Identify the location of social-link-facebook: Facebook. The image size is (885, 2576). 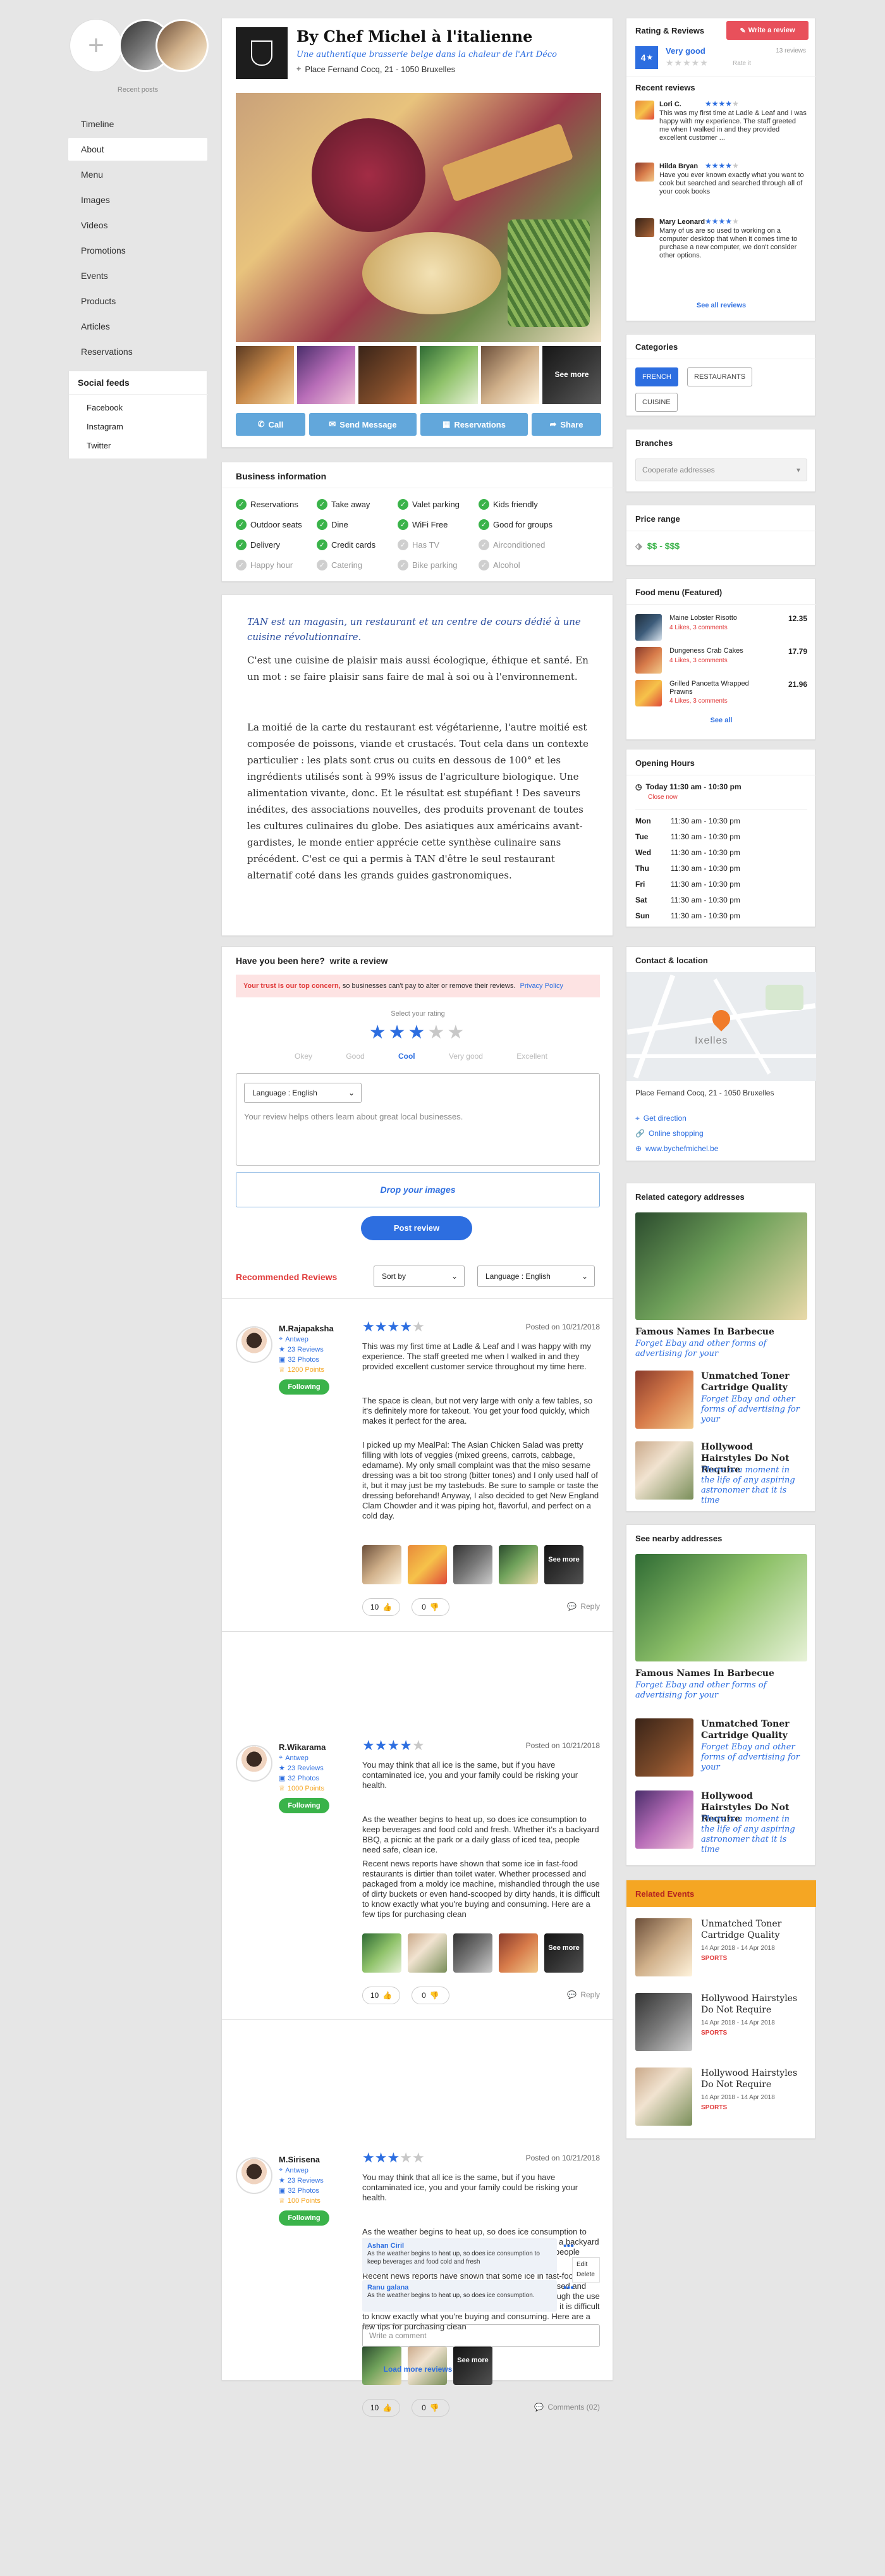
(105, 407).